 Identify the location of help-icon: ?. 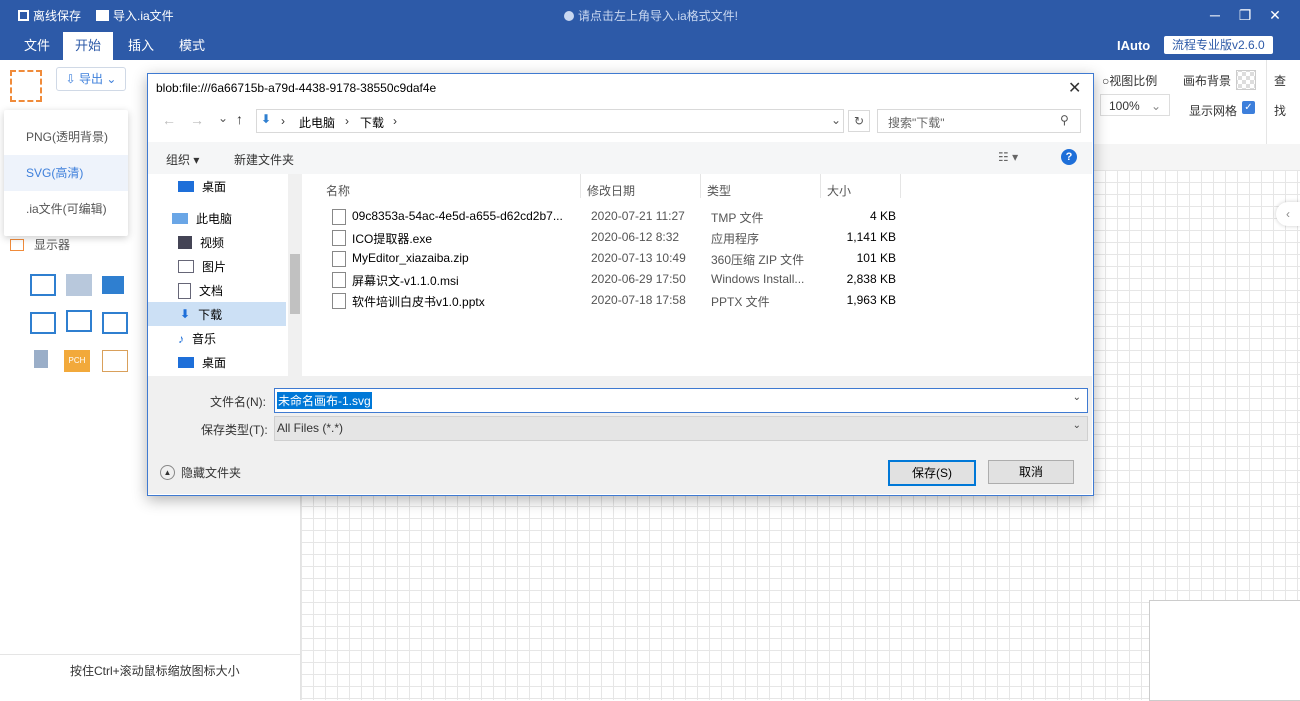
(1069, 157).